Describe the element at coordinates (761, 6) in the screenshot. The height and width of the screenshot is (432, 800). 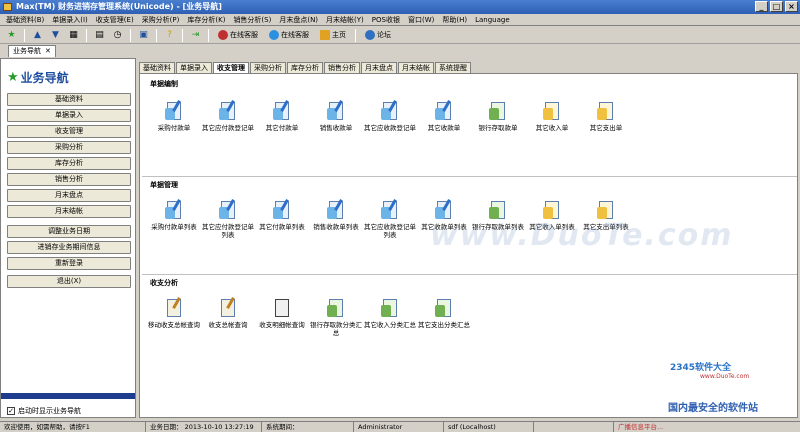
I see `minimize-button: _` at that location.